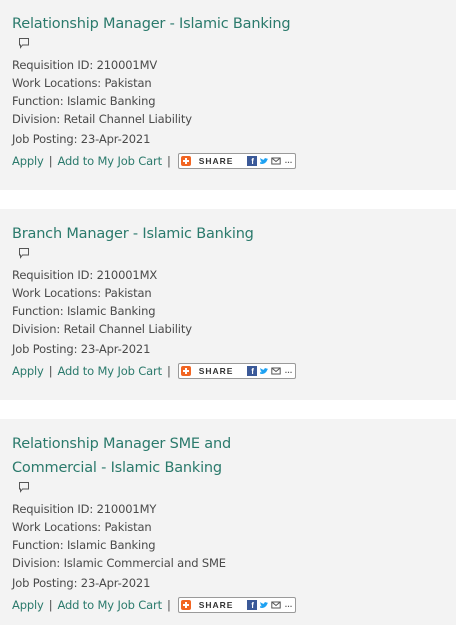  What do you see at coordinates (85, 65) in the screenshot?
I see `requisition-id: Requisition ID: 210001MV` at bounding box center [85, 65].